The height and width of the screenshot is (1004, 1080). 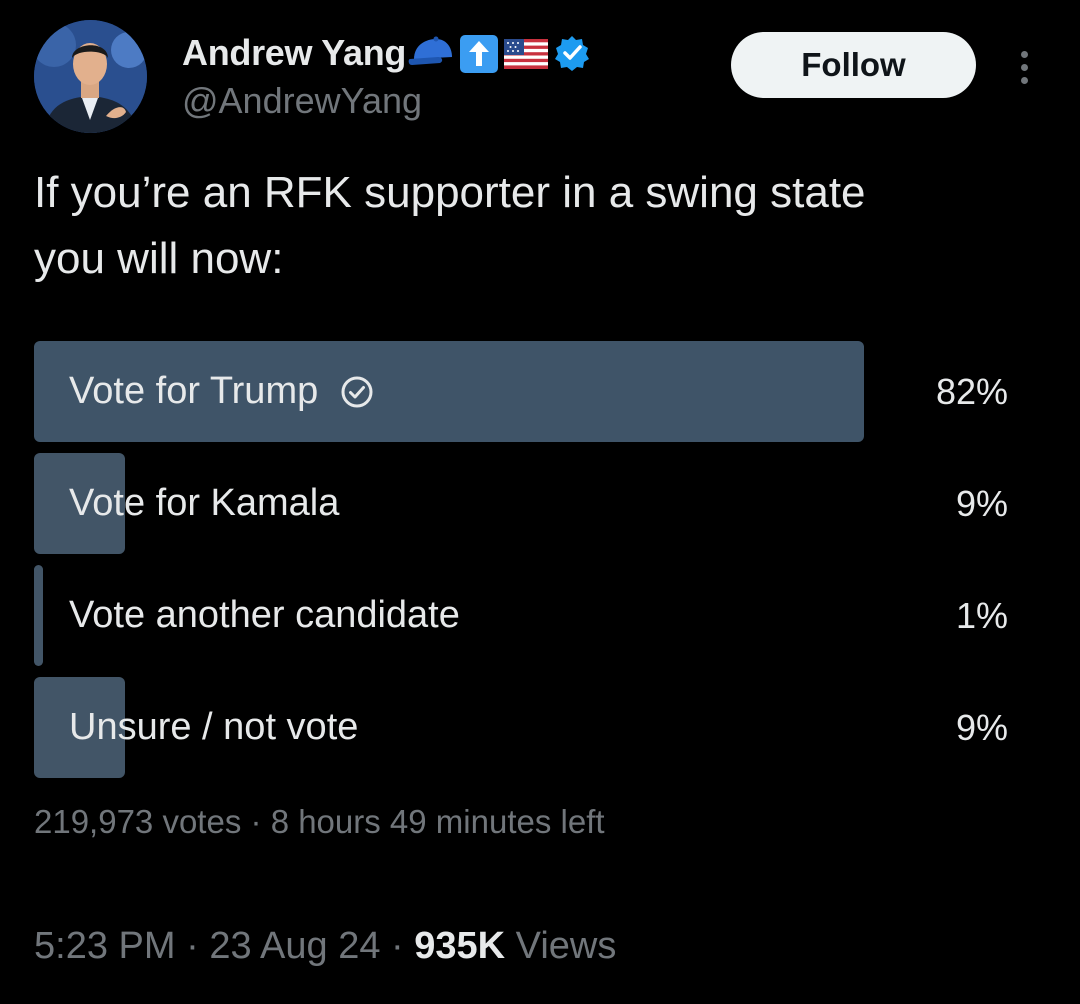 What do you see at coordinates (566, 946) in the screenshot?
I see `views-label: Views` at bounding box center [566, 946].